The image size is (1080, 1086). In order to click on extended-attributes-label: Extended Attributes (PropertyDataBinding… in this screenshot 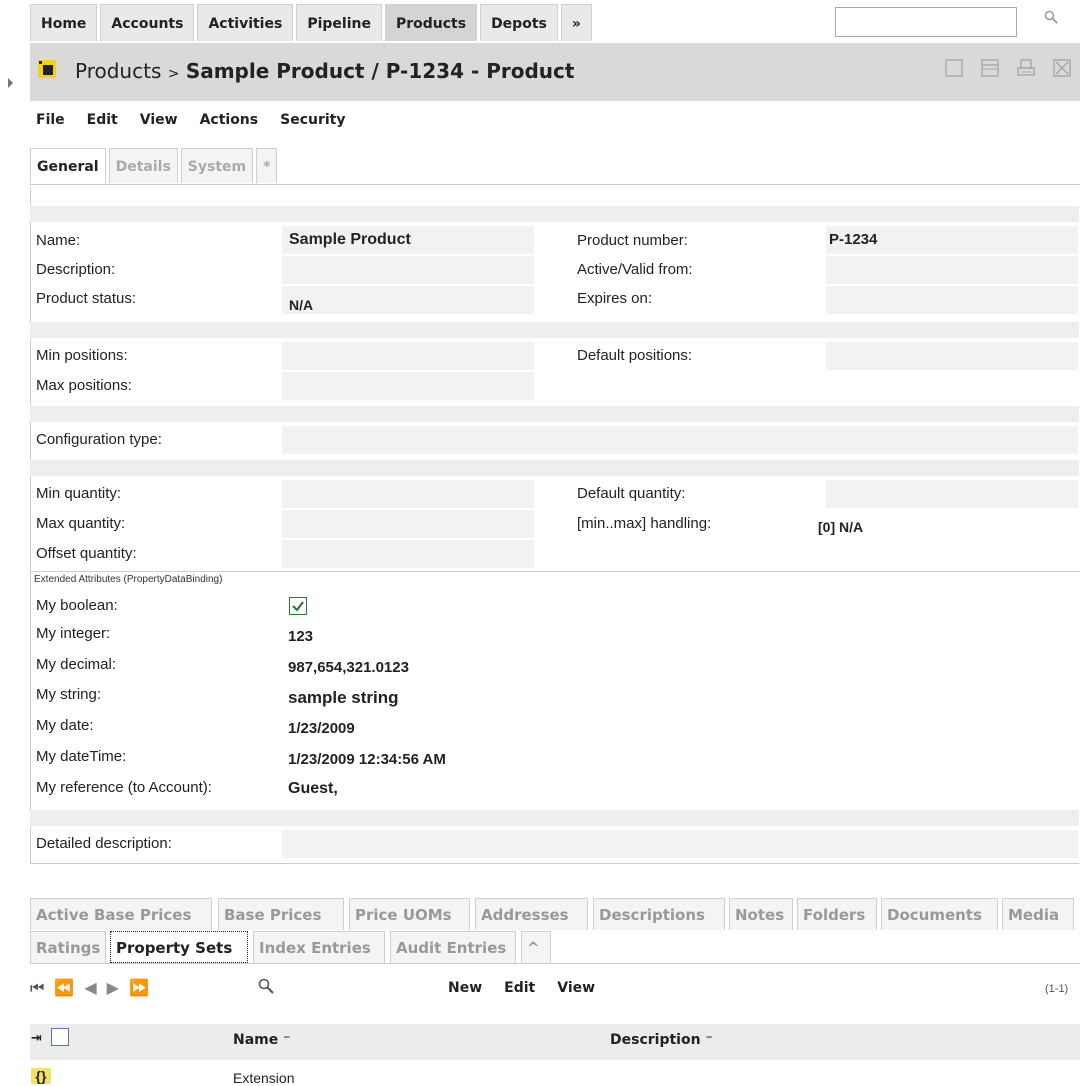, I will do `click(128, 579)`.